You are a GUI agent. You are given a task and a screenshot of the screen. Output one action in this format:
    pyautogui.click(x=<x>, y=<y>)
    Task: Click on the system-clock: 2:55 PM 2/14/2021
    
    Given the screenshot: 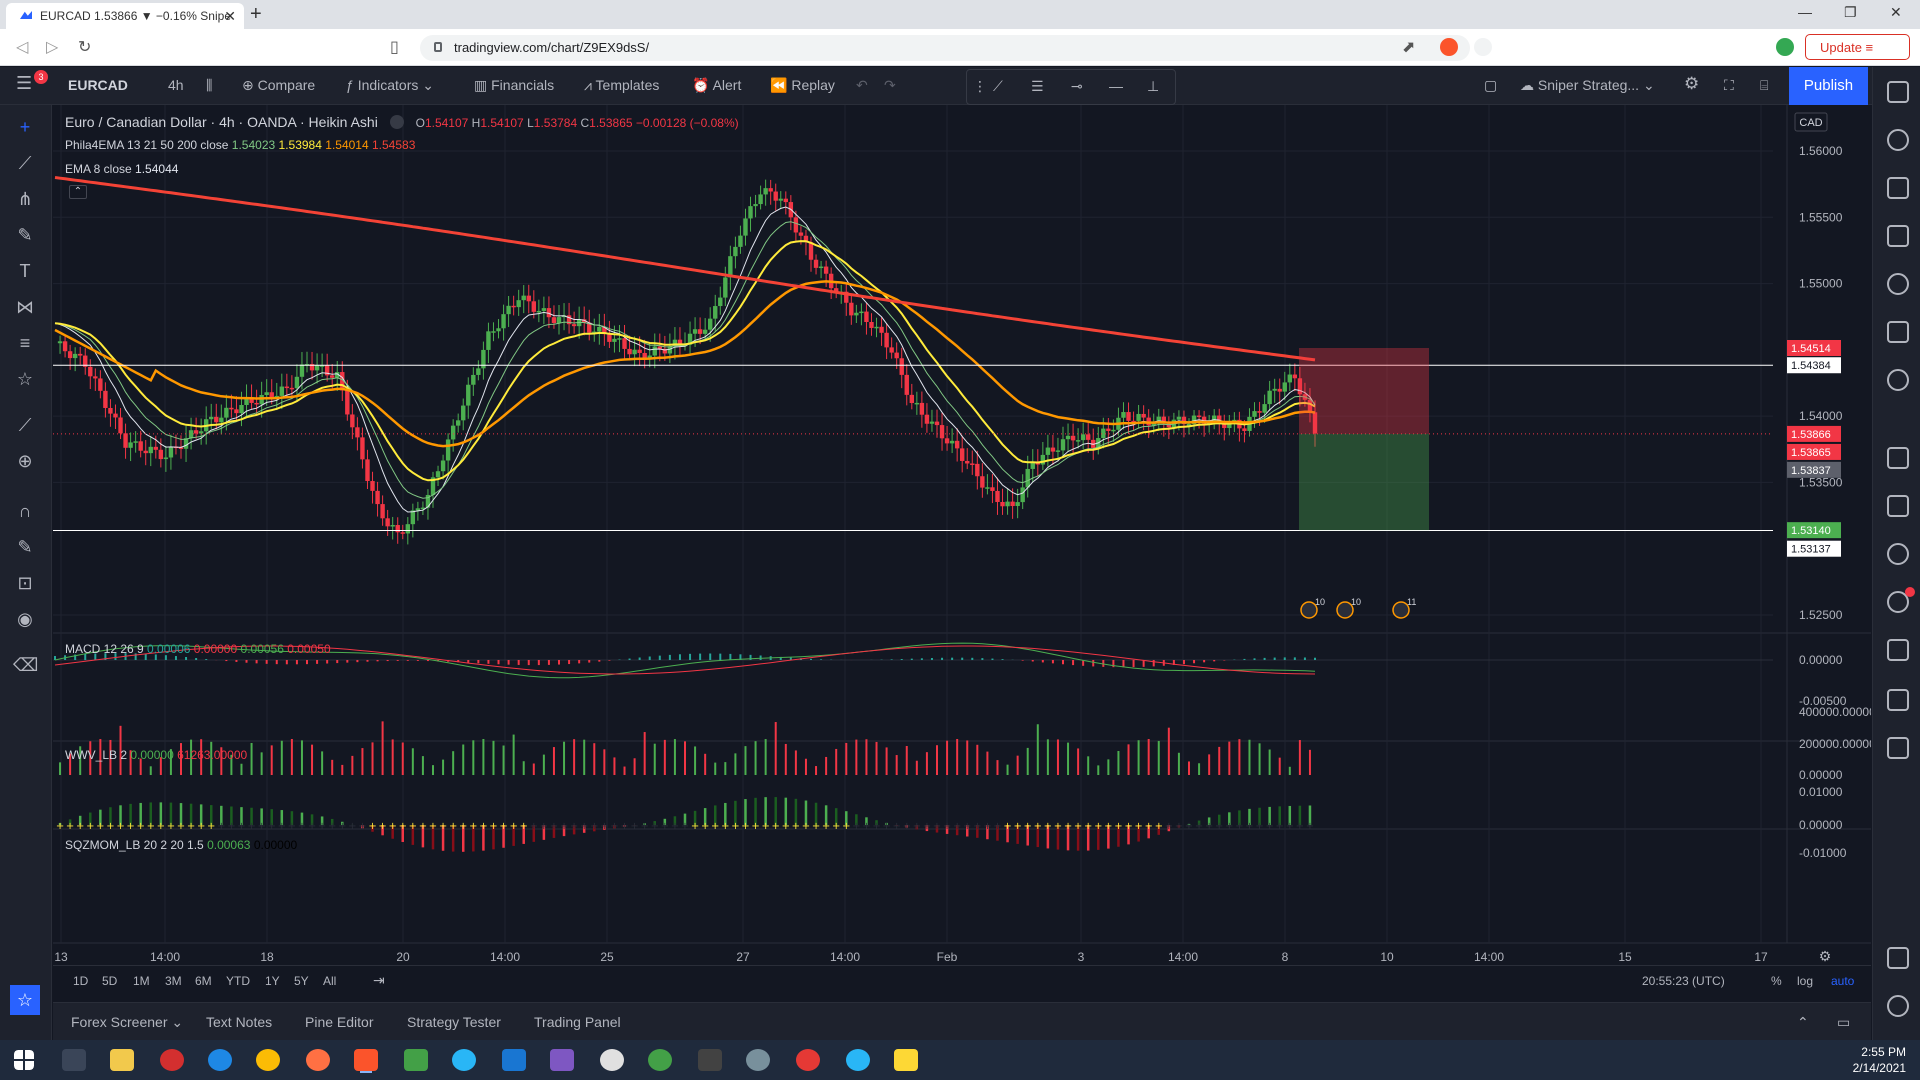 What is the action you would take?
    pyautogui.click(x=1879, y=1060)
    